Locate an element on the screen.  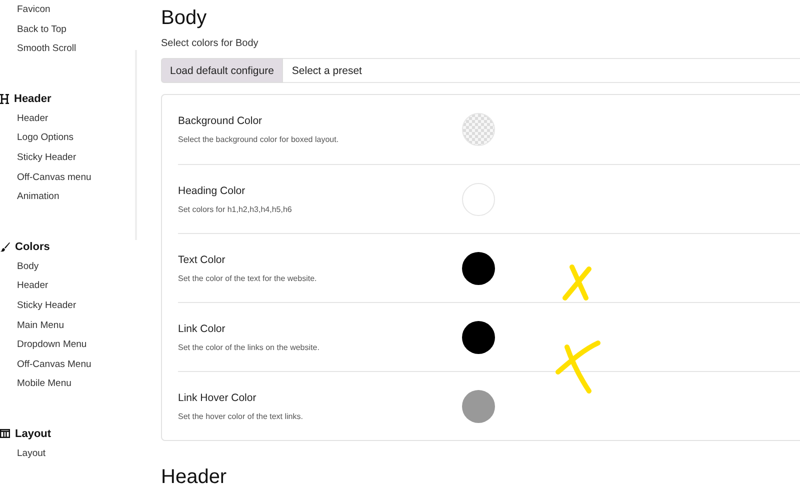
sidebar-item: Body is located at coordinates (67, 270).